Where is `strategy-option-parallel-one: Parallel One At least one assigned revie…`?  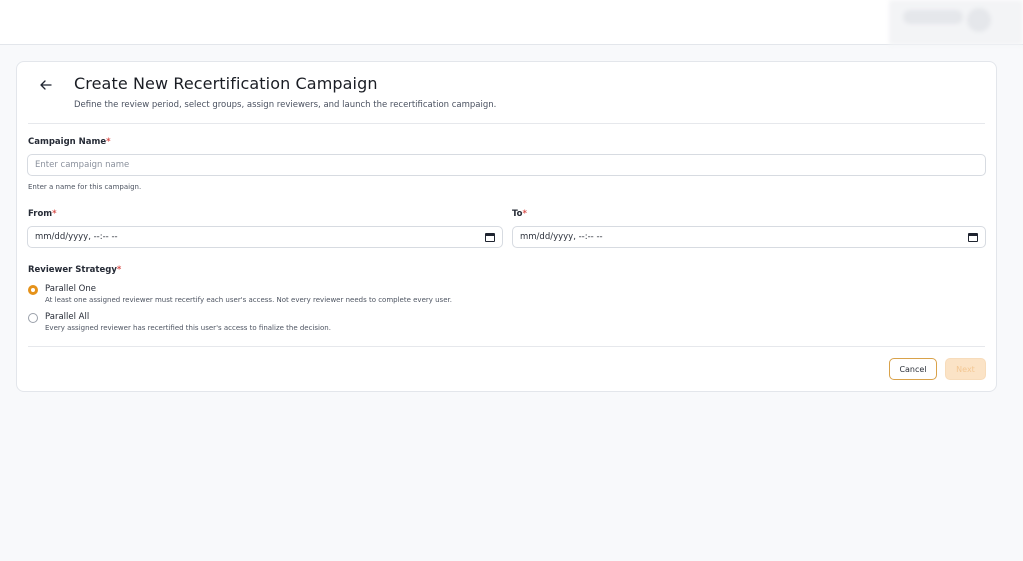
strategy-option-parallel-one: Parallel One At least one assigned revie… is located at coordinates (240, 294).